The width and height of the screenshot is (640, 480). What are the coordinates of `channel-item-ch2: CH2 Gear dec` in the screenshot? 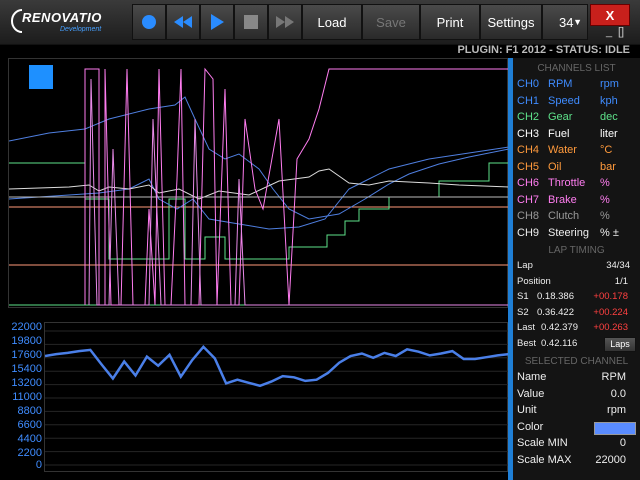 It's located at (576, 117).